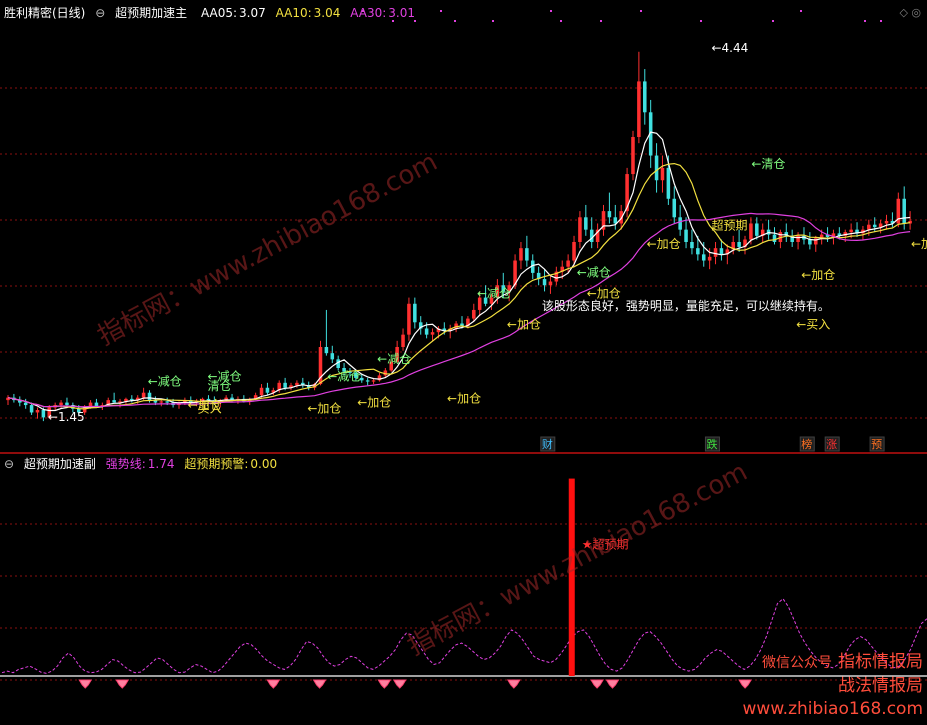 This screenshot has width=927, height=725. Describe the element at coordinates (832, 709) in the screenshot. I see `corner-url: www.zhibiao168.com` at that location.